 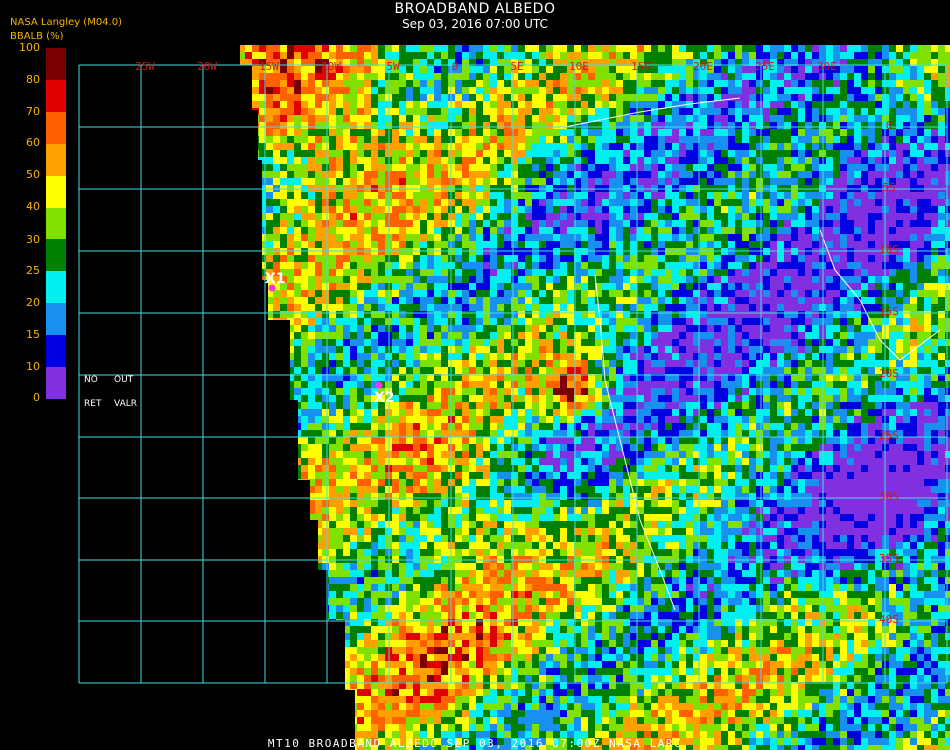 What do you see at coordinates (765, 66) in the screenshot?
I see `lon-label: 25E` at bounding box center [765, 66].